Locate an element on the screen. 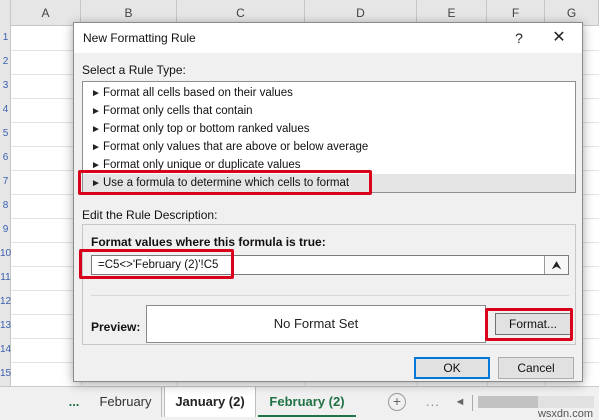  edit-description-label: Edit the Rule Description: is located at coordinates (150, 215).